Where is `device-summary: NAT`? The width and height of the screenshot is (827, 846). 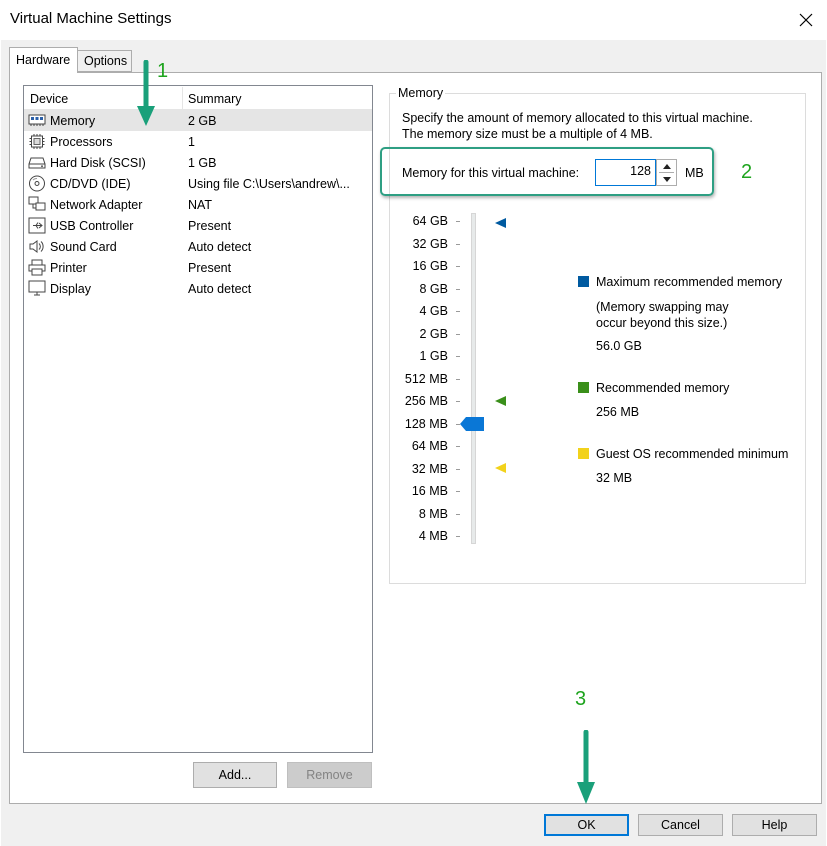 device-summary: NAT is located at coordinates (200, 205).